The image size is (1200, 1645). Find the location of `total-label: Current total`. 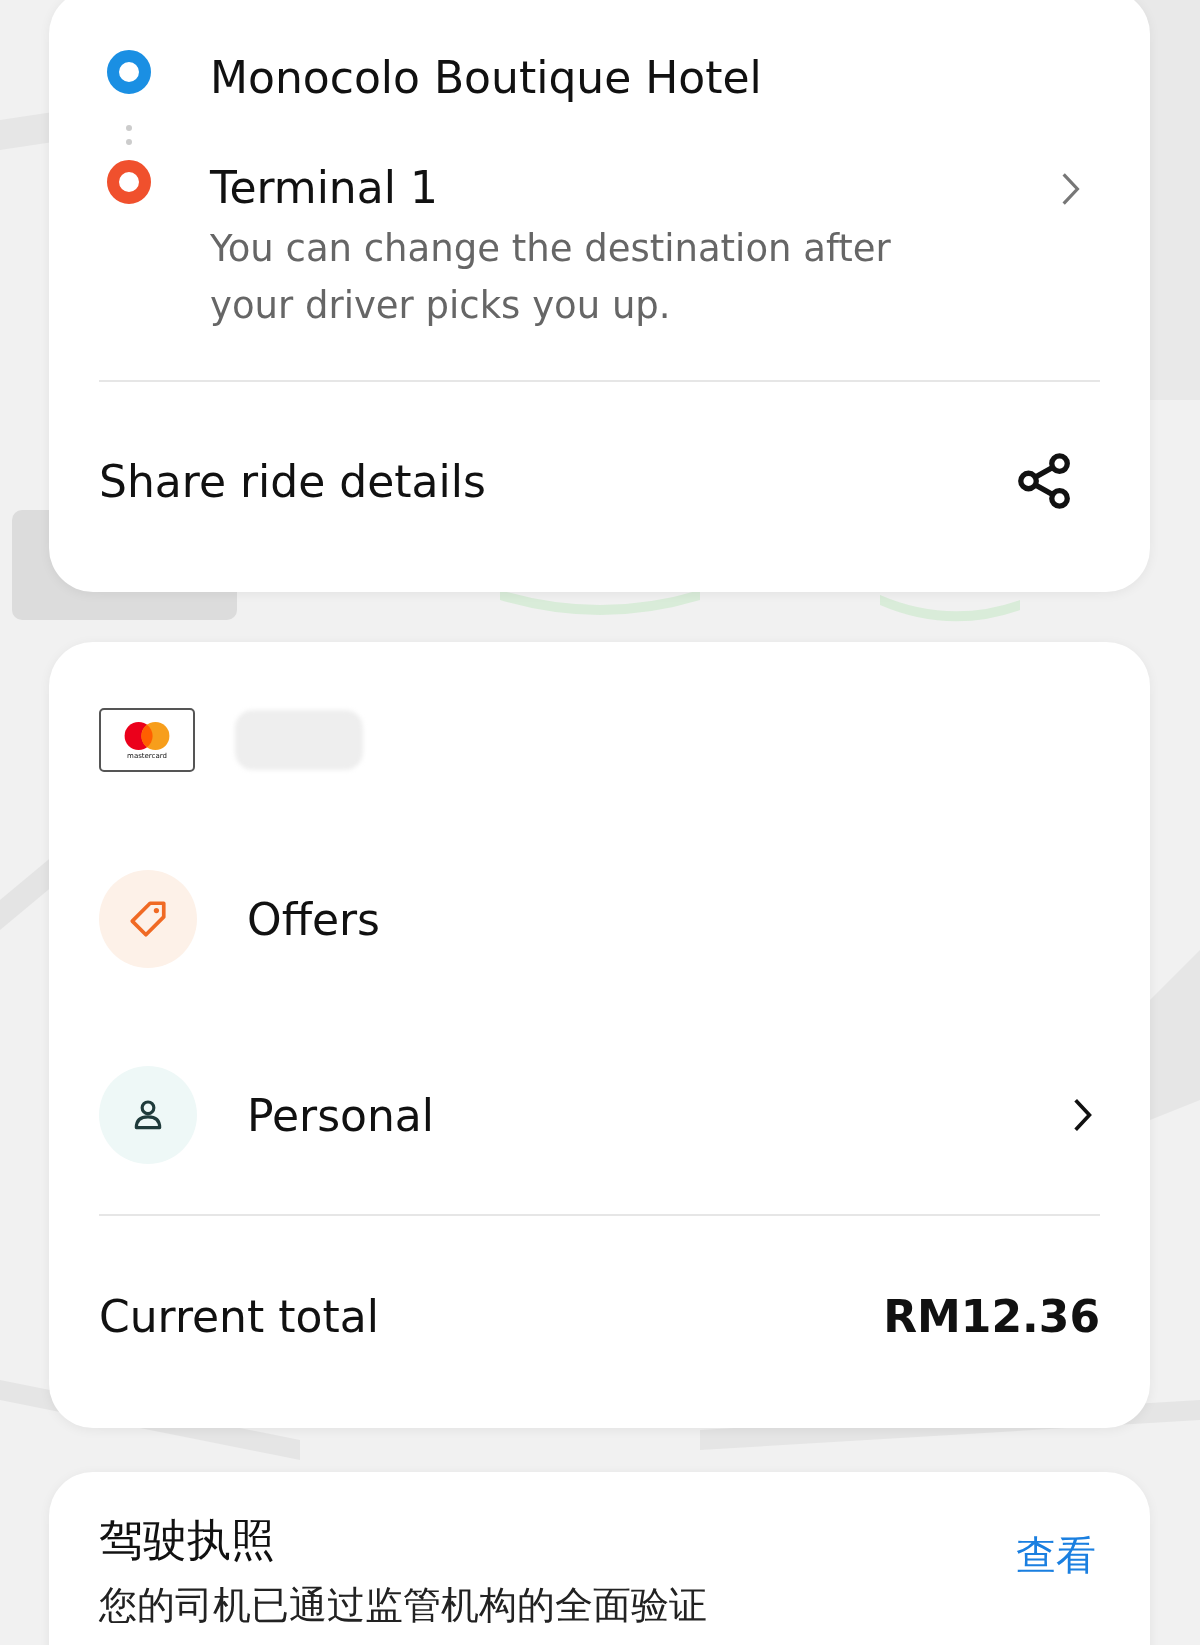

total-label: Current total is located at coordinates (239, 1316).